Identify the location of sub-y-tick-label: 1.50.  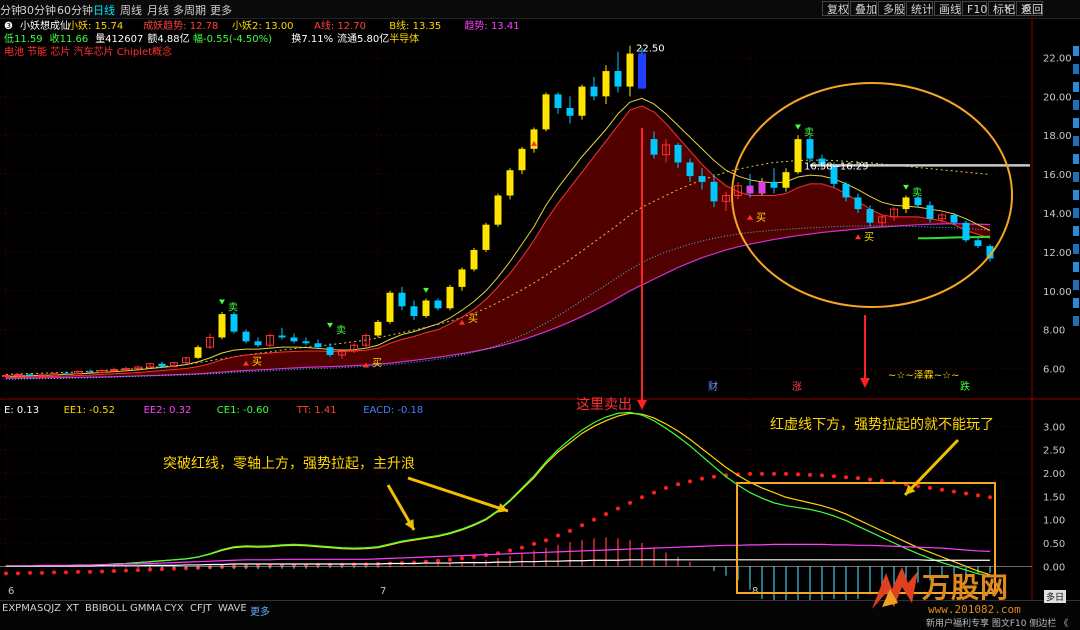
(1054, 497).